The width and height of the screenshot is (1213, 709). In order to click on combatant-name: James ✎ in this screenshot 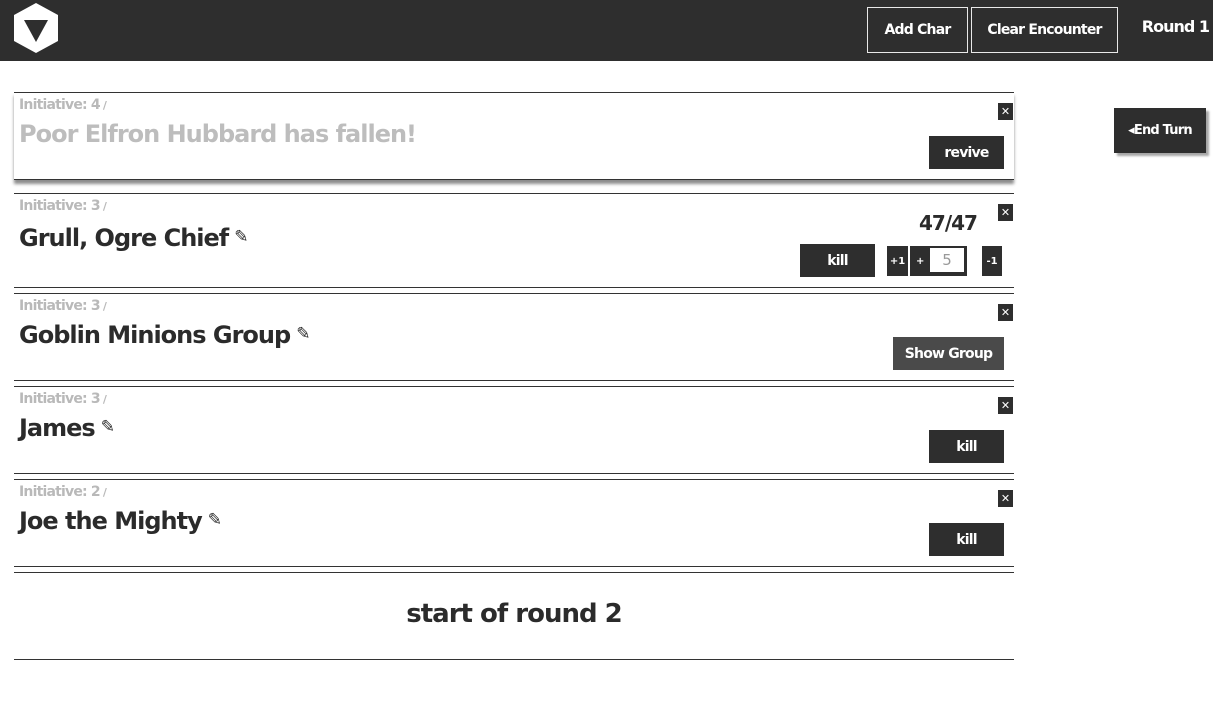, I will do `click(67, 428)`.